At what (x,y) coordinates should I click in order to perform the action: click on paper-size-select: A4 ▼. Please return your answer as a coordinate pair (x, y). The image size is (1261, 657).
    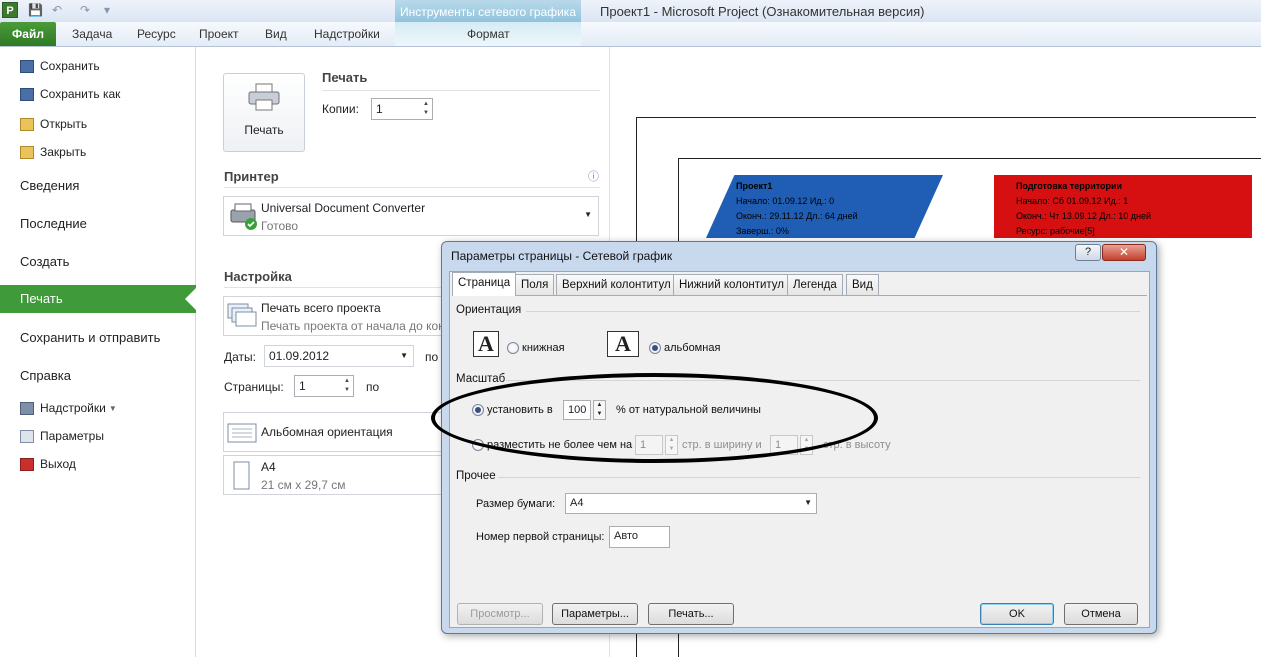
    Looking at the image, I should click on (691, 503).